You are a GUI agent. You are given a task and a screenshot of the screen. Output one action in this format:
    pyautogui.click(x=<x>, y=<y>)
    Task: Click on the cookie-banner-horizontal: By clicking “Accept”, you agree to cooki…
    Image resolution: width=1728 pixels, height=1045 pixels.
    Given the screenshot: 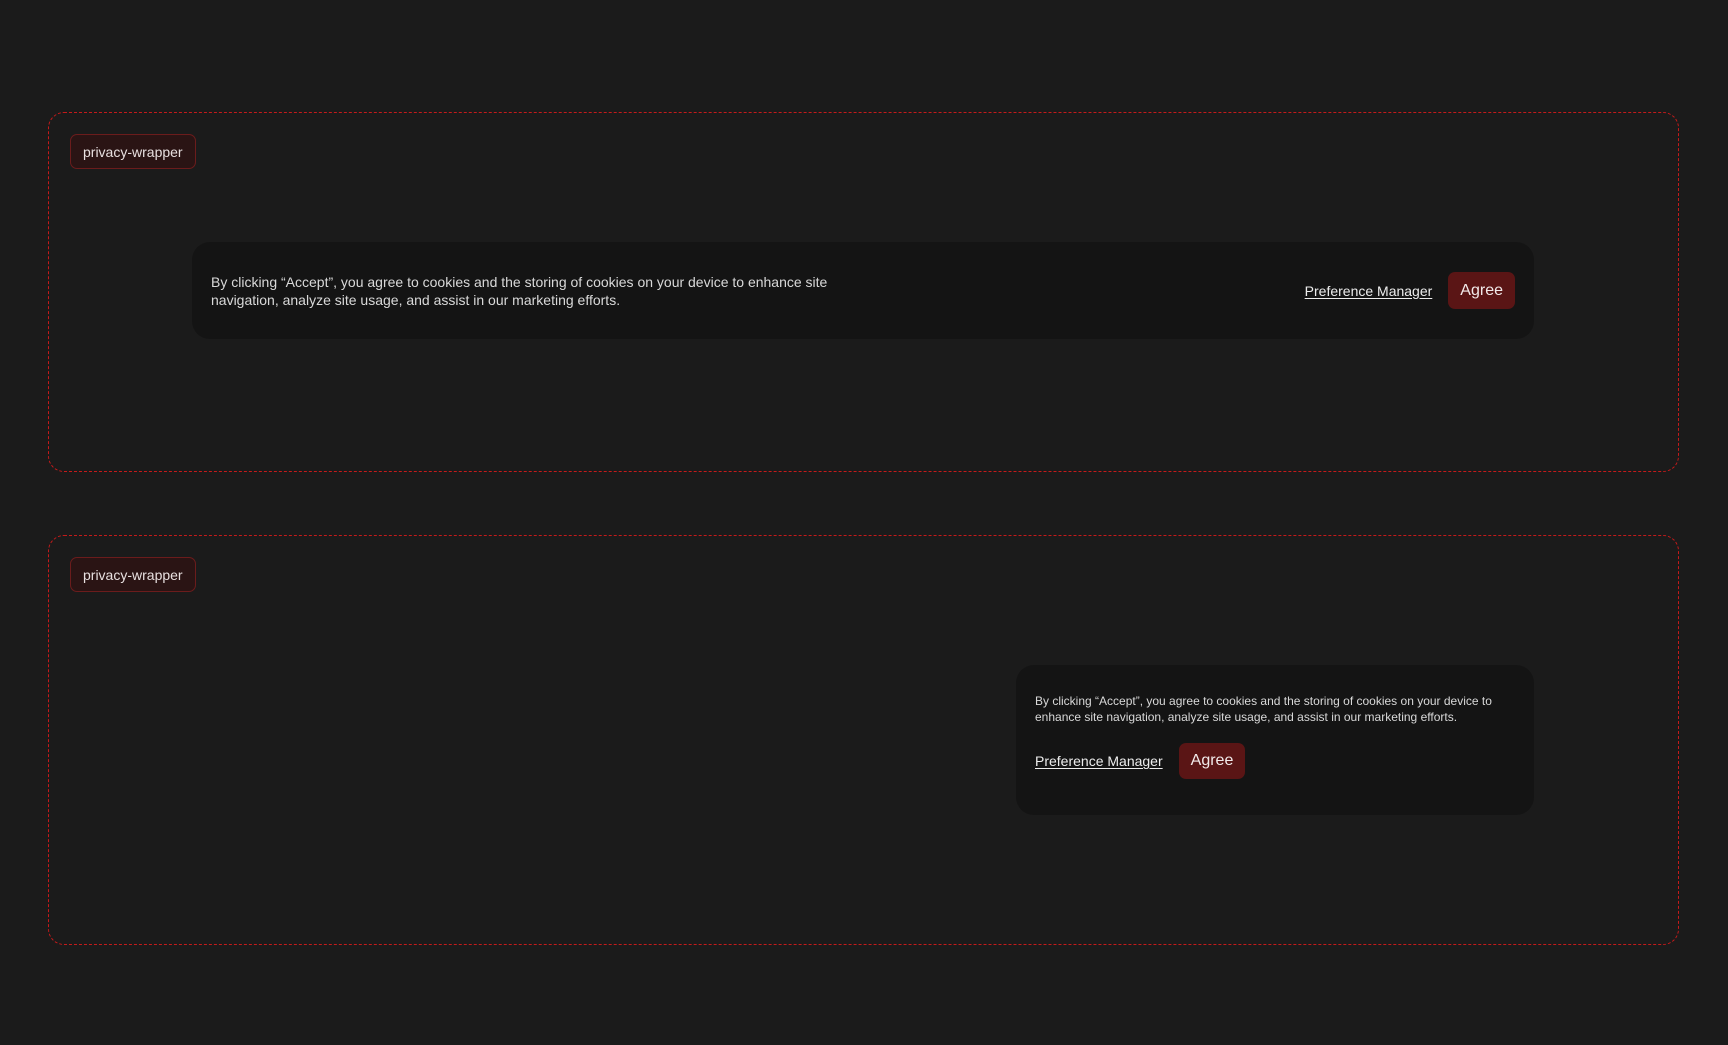 What is the action you would take?
    pyautogui.click(x=863, y=290)
    